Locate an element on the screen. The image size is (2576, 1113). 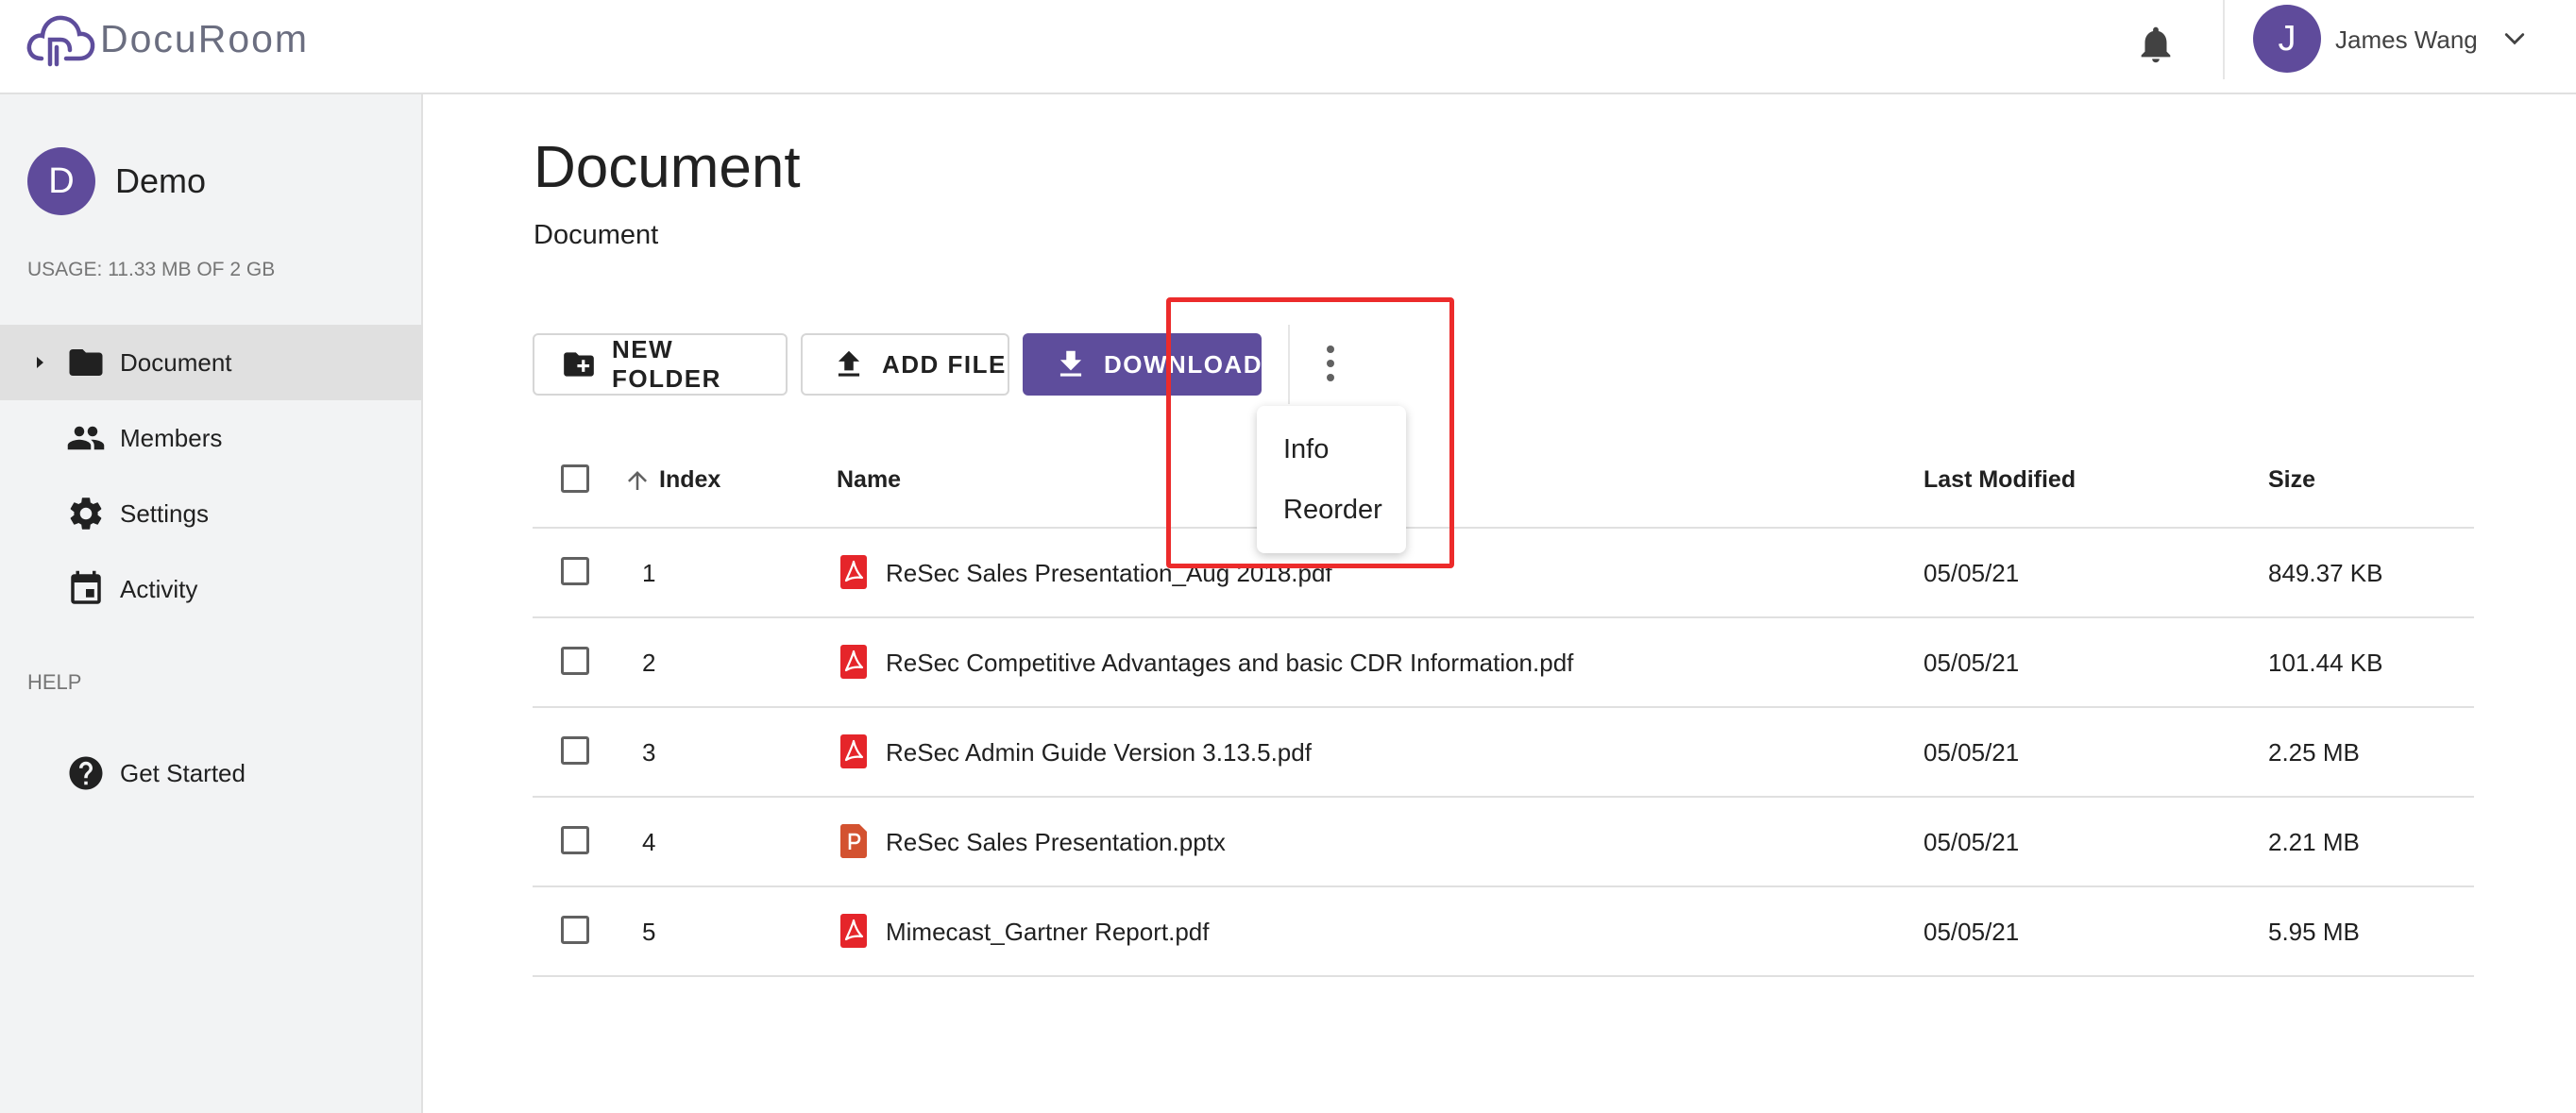
file-name: ReSec Sales Presentation_Aug 2018.pdf is located at coordinates (1109, 573).